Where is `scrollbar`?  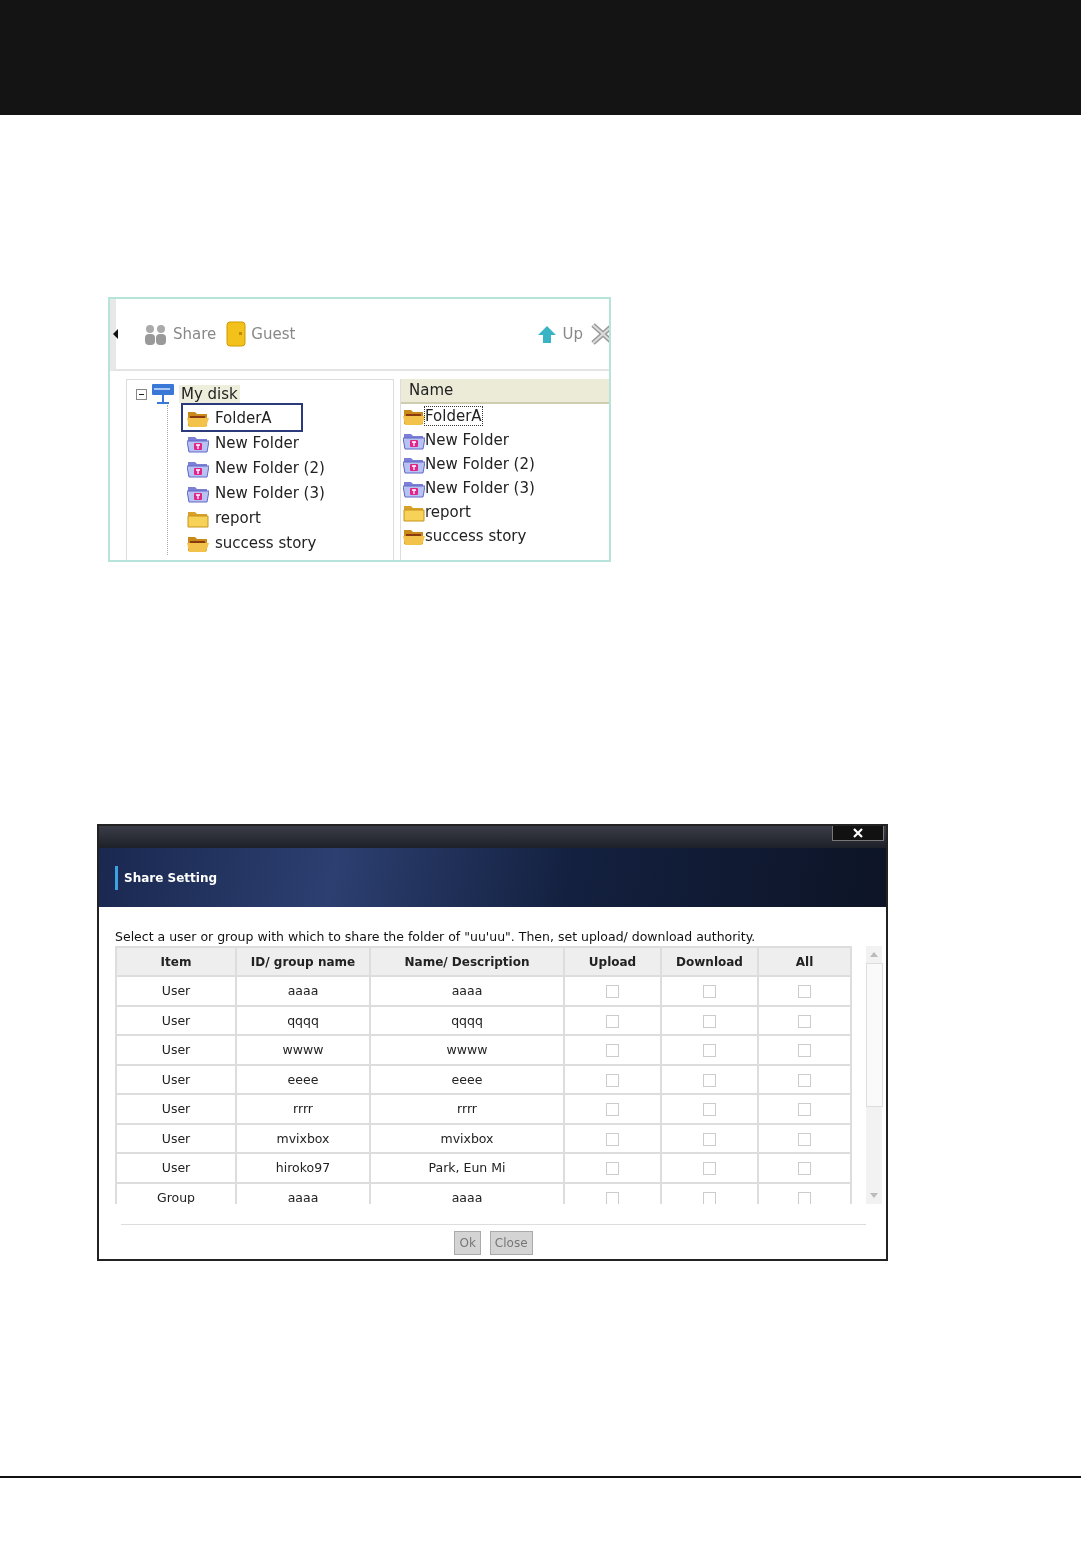
scrollbar is located at coordinates (874, 1075).